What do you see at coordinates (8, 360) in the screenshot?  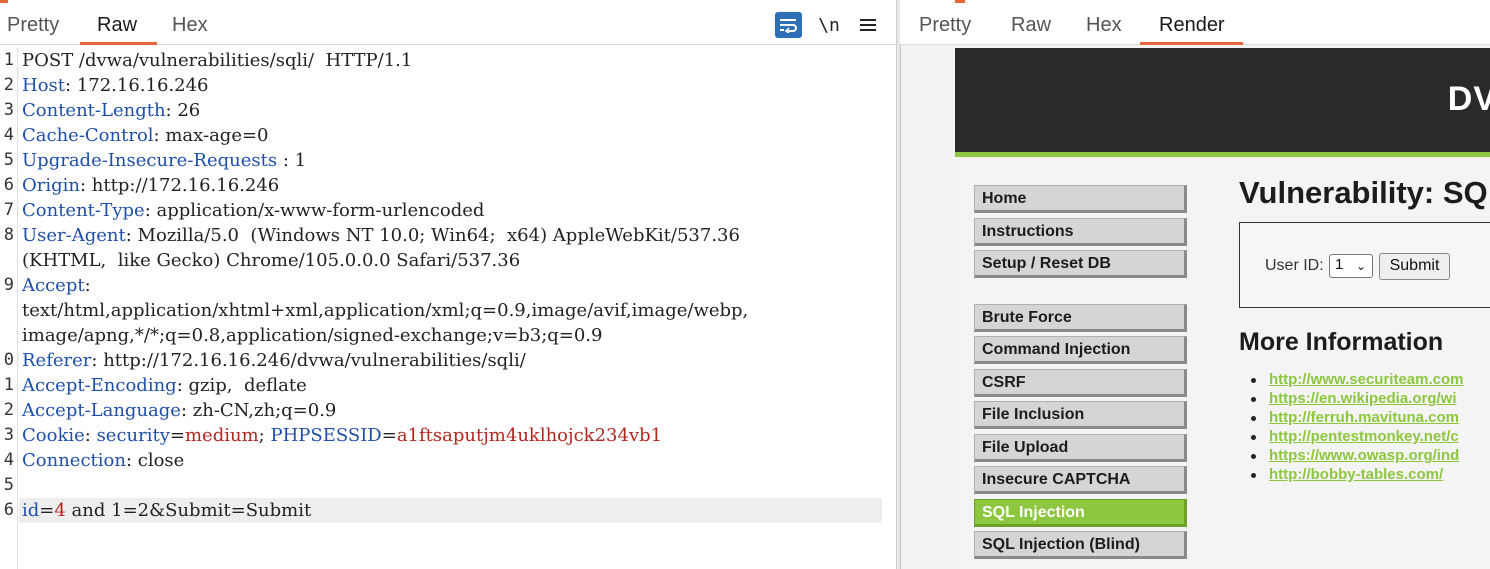 I see `line-number: 0` at bounding box center [8, 360].